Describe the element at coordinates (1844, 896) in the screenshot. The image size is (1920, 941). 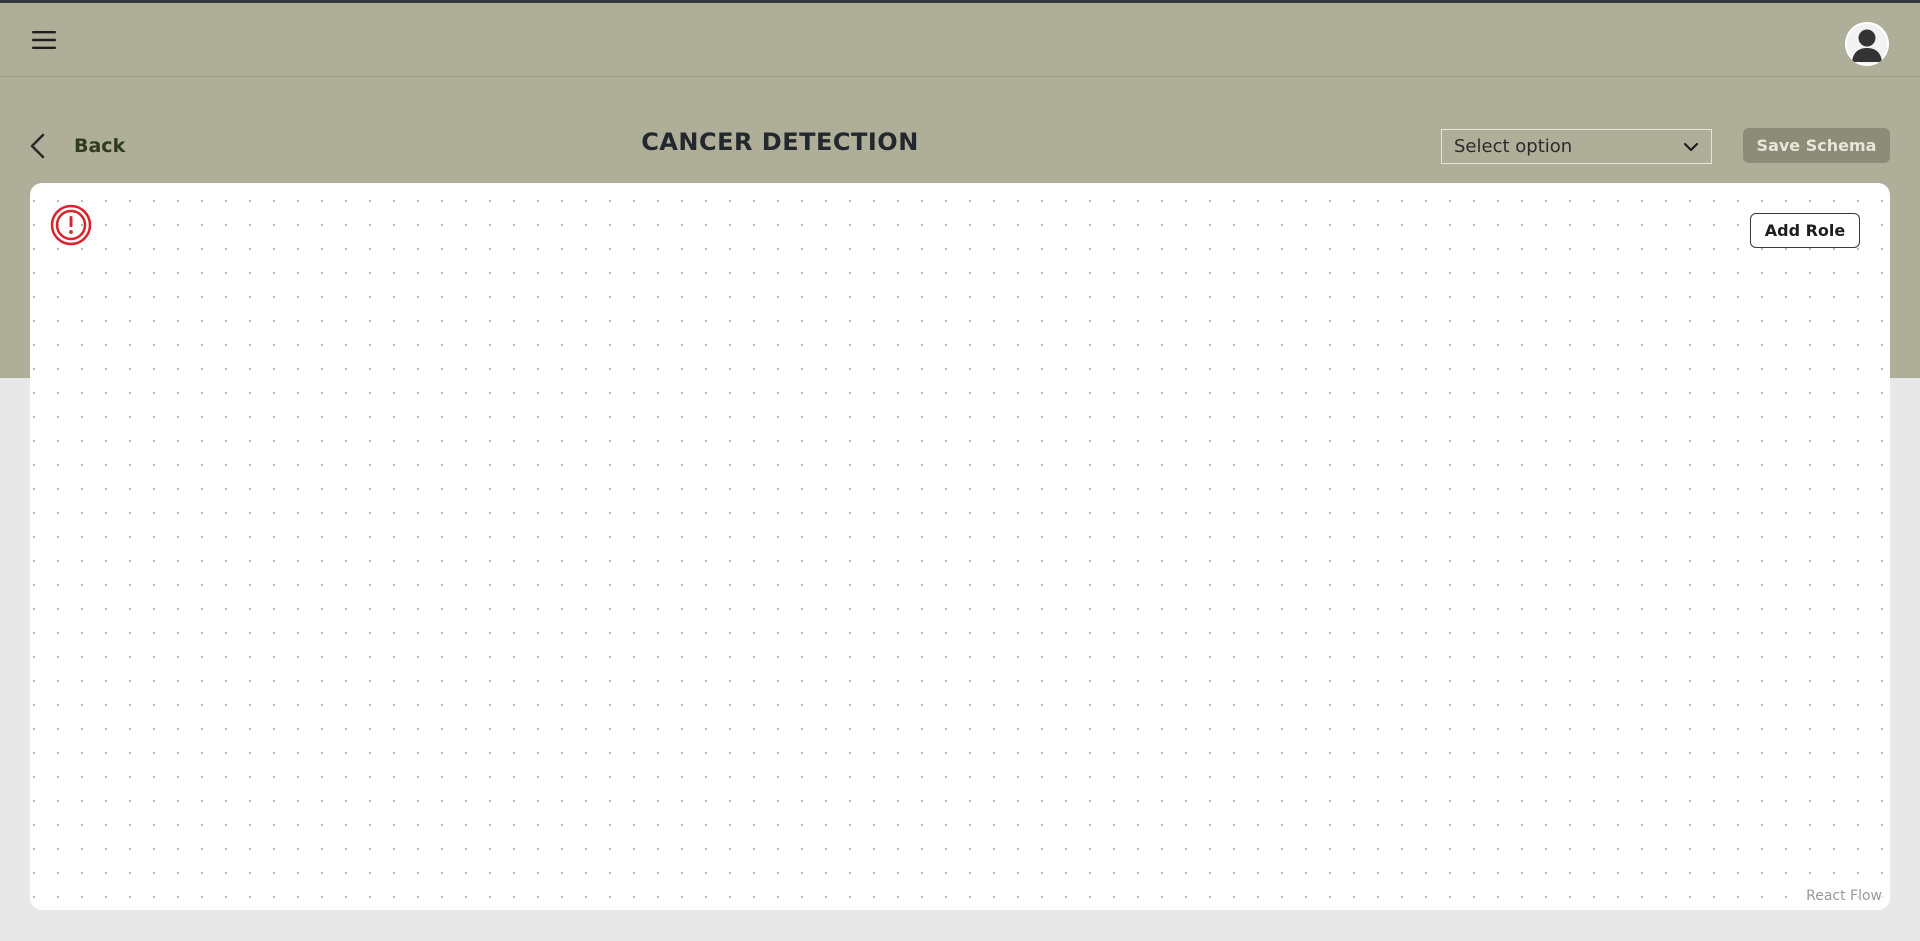
I see `react-flow-attribution: React Flow` at that location.